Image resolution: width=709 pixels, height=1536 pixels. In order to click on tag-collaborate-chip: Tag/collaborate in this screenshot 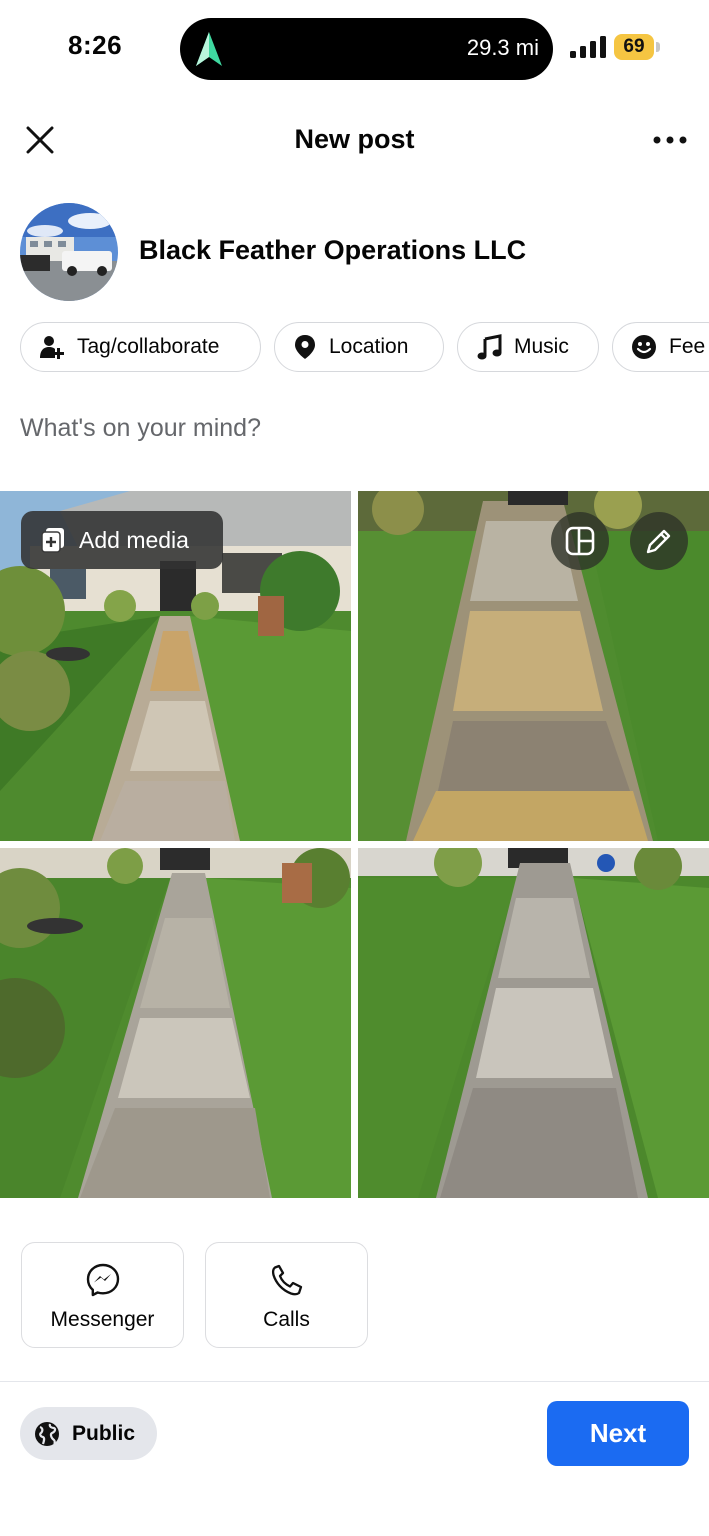, I will do `click(140, 347)`.